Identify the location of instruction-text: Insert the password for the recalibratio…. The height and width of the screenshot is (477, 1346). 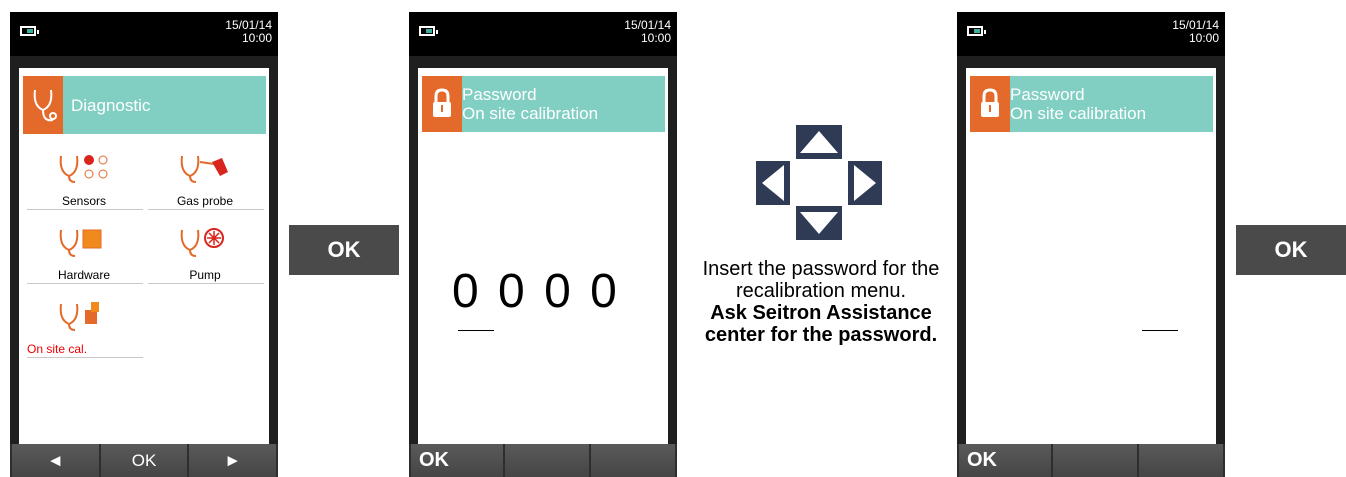
(821, 302).